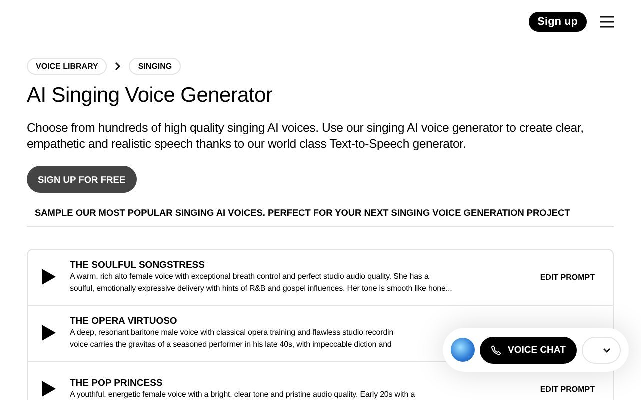 The image size is (641, 400). What do you see at coordinates (528, 350) in the screenshot?
I see `voice-chat-button: VOICE CHAT` at bounding box center [528, 350].